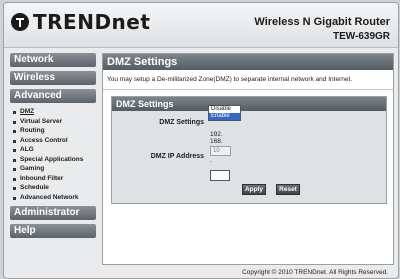  What do you see at coordinates (53, 60) in the screenshot?
I see `nav-network: Network` at bounding box center [53, 60].